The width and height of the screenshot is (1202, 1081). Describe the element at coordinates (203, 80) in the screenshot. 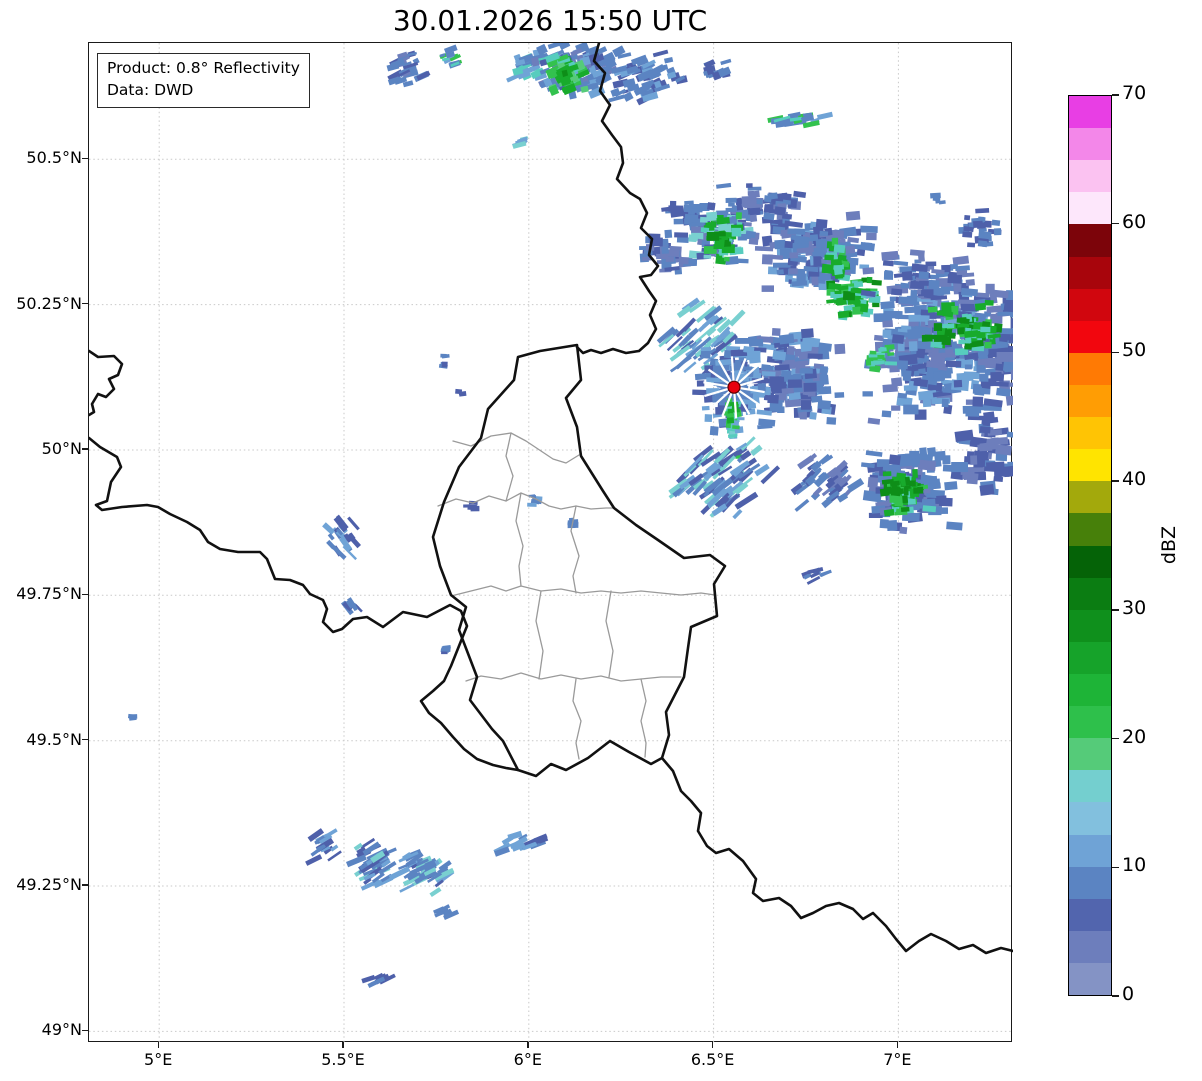

I see `product-info-box: Product: 0.8° Reflectivity Data: DWD` at that location.